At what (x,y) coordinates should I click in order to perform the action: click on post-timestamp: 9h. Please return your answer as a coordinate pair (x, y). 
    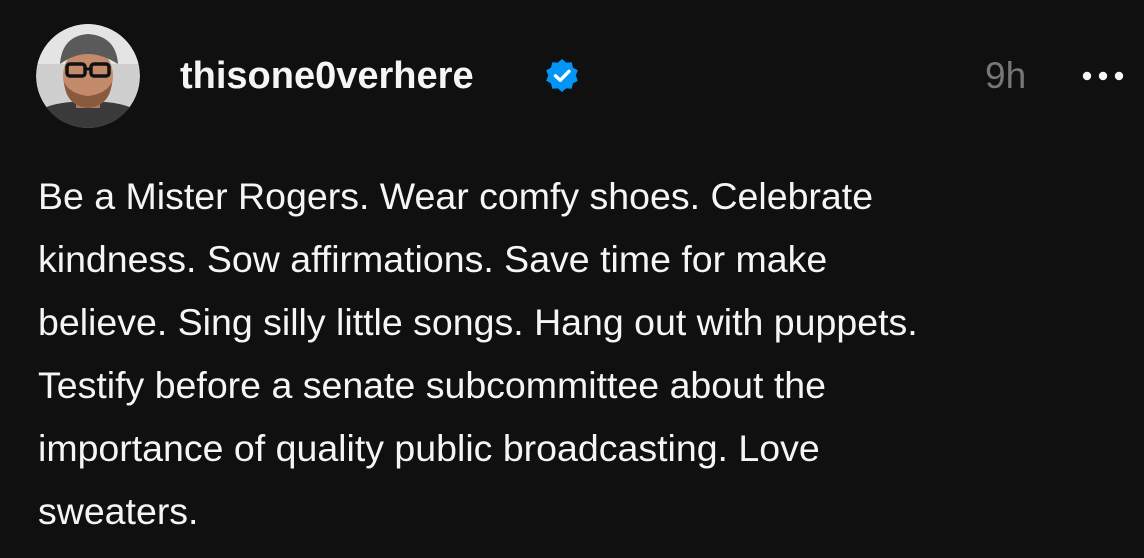
    Looking at the image, I should click on (1006, 75).